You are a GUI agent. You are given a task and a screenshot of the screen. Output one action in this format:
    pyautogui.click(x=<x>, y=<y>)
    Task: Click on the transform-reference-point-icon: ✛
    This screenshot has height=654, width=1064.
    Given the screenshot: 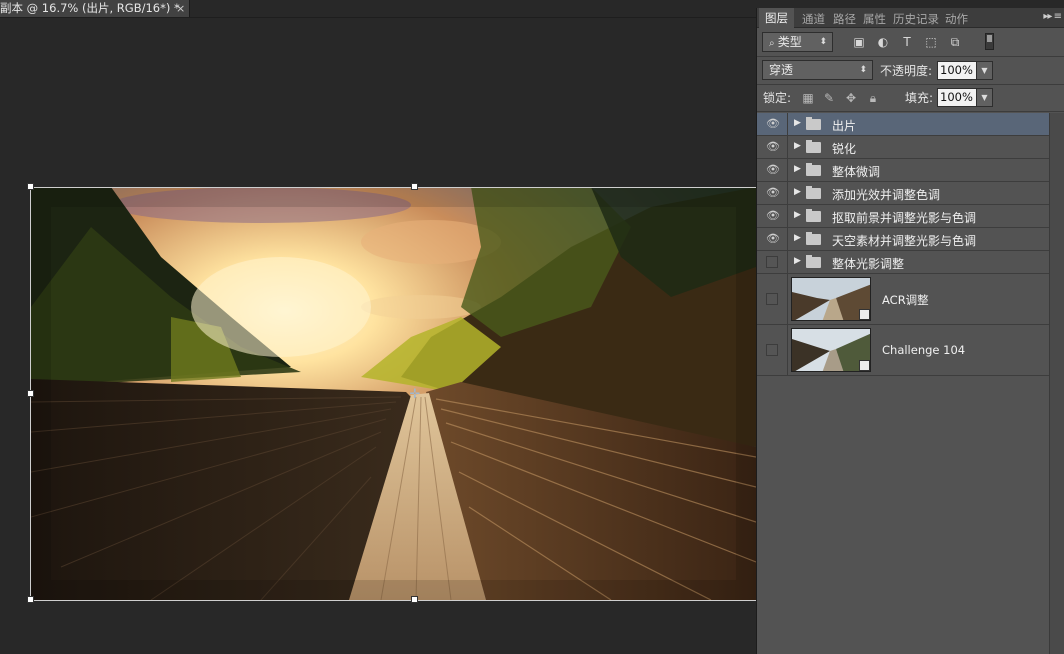 What is the action you would take?
    pyautogui.click(x=415, y=395)
    